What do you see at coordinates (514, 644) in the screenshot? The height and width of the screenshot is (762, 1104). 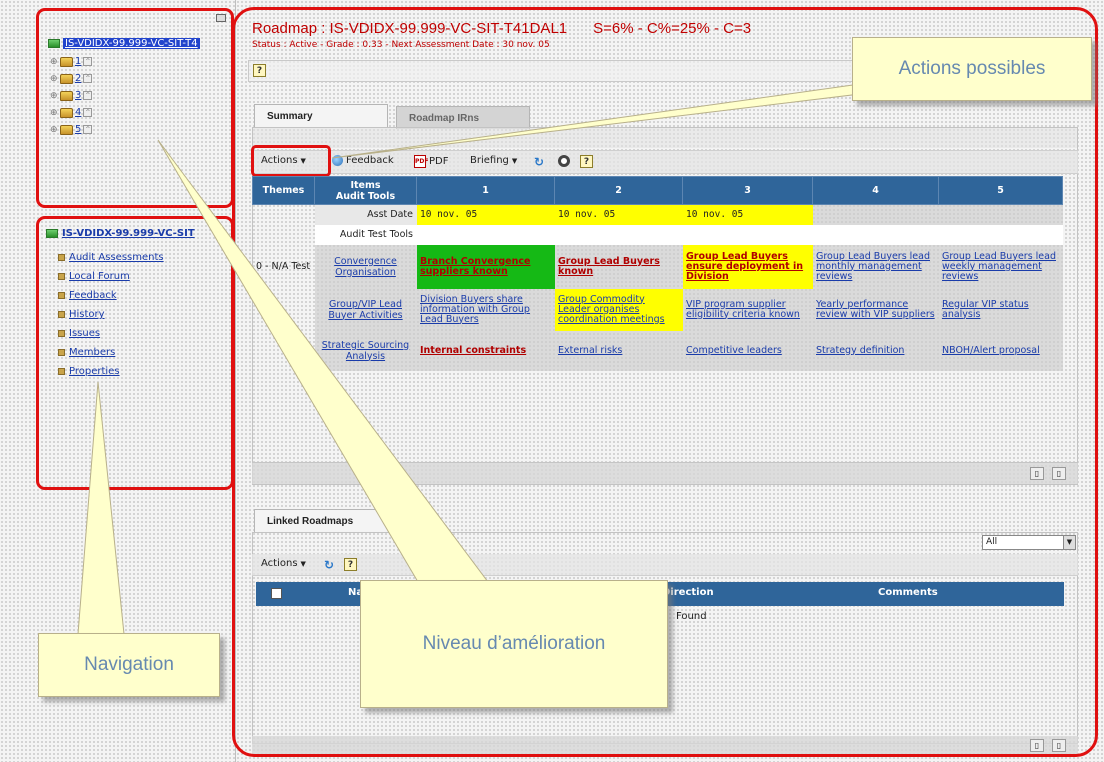 I see `callout-improvement-level: Niveau d’amélioration` at bounding box center [514, 644].